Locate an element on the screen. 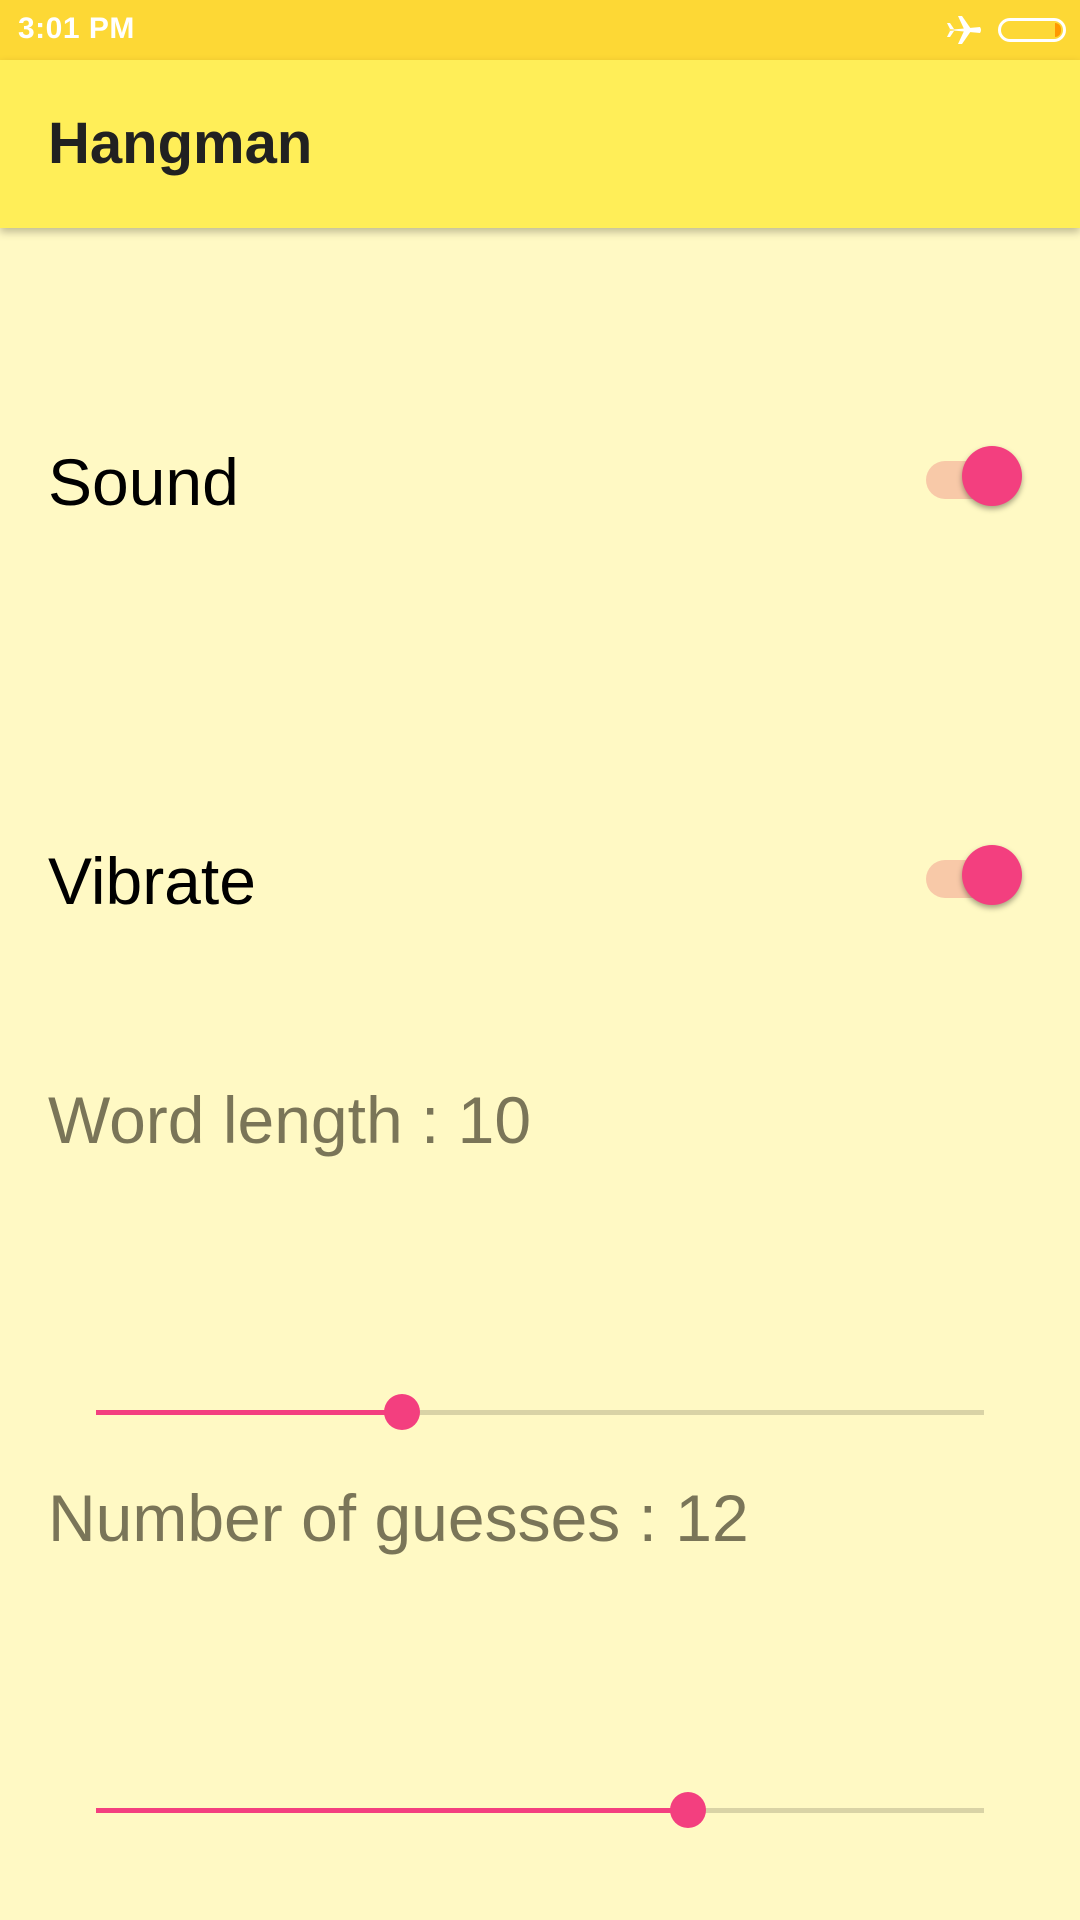 This screenshot has height=1920, width=1080. vibrate-toggle-thumb is located at coordinates (992, 875).